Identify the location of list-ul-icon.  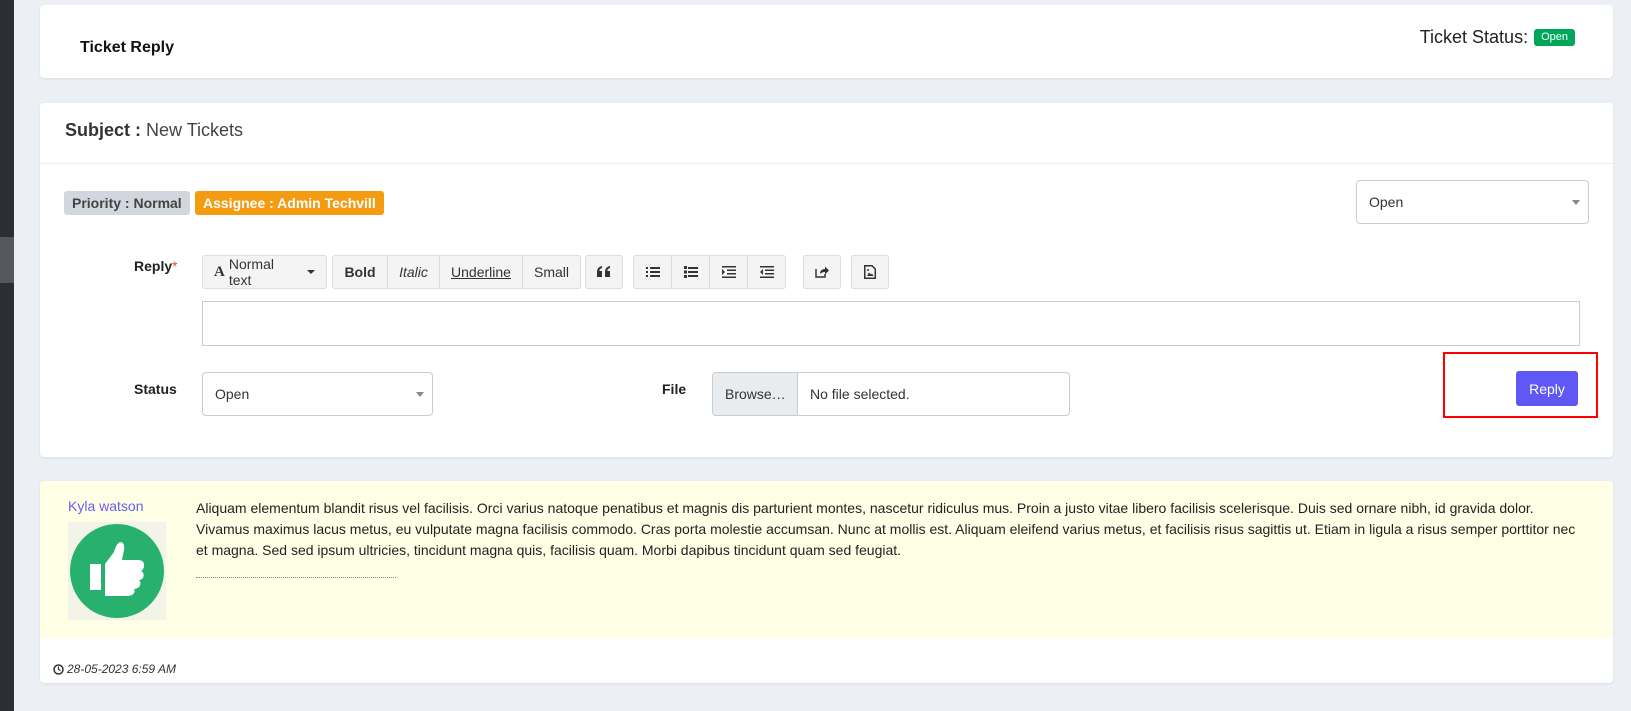
(652, 272).